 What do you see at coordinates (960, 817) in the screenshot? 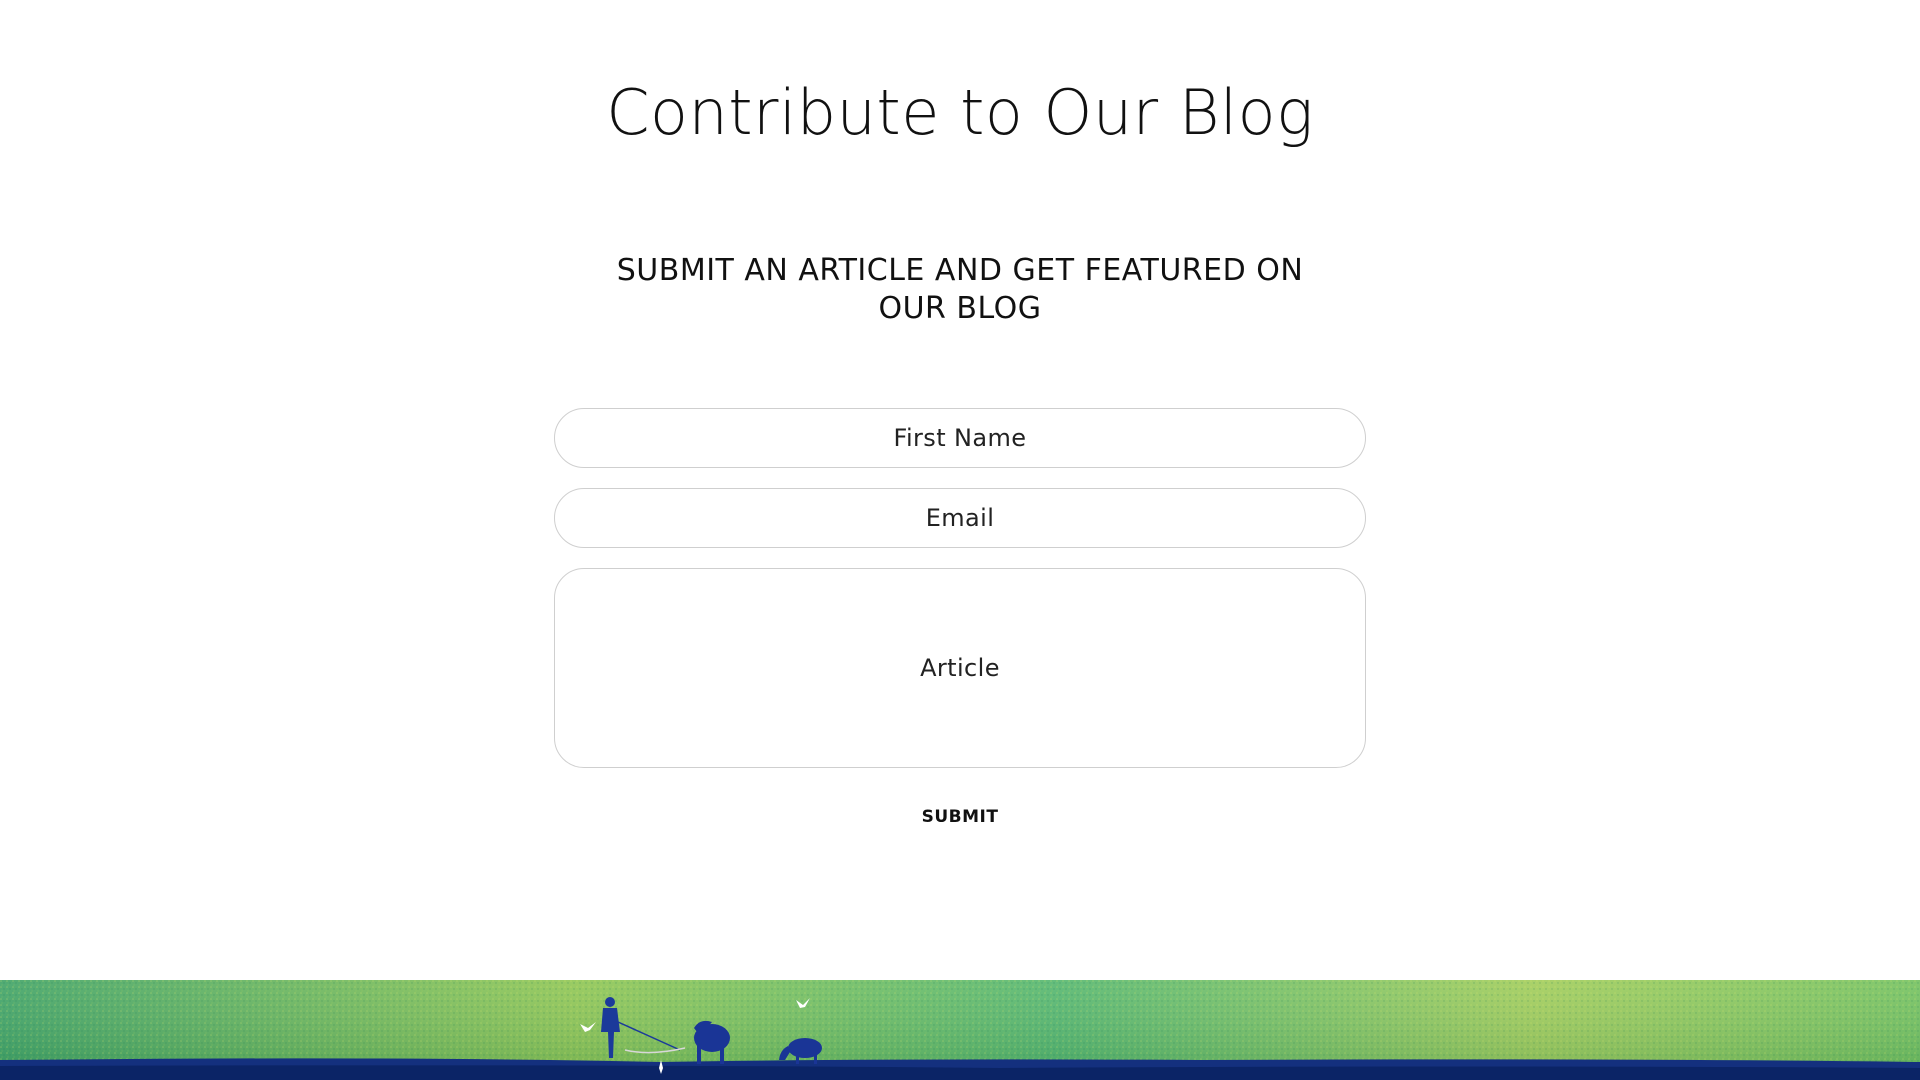
I see `submit-button: SUBMIT` at bounding box center [960, 817].